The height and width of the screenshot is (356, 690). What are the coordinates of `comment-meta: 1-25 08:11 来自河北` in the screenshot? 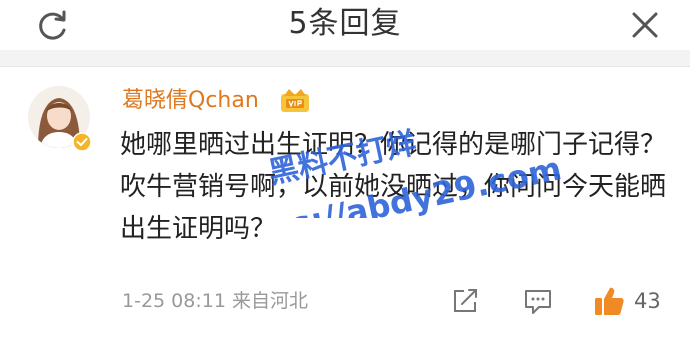 It's located at (215, 301).